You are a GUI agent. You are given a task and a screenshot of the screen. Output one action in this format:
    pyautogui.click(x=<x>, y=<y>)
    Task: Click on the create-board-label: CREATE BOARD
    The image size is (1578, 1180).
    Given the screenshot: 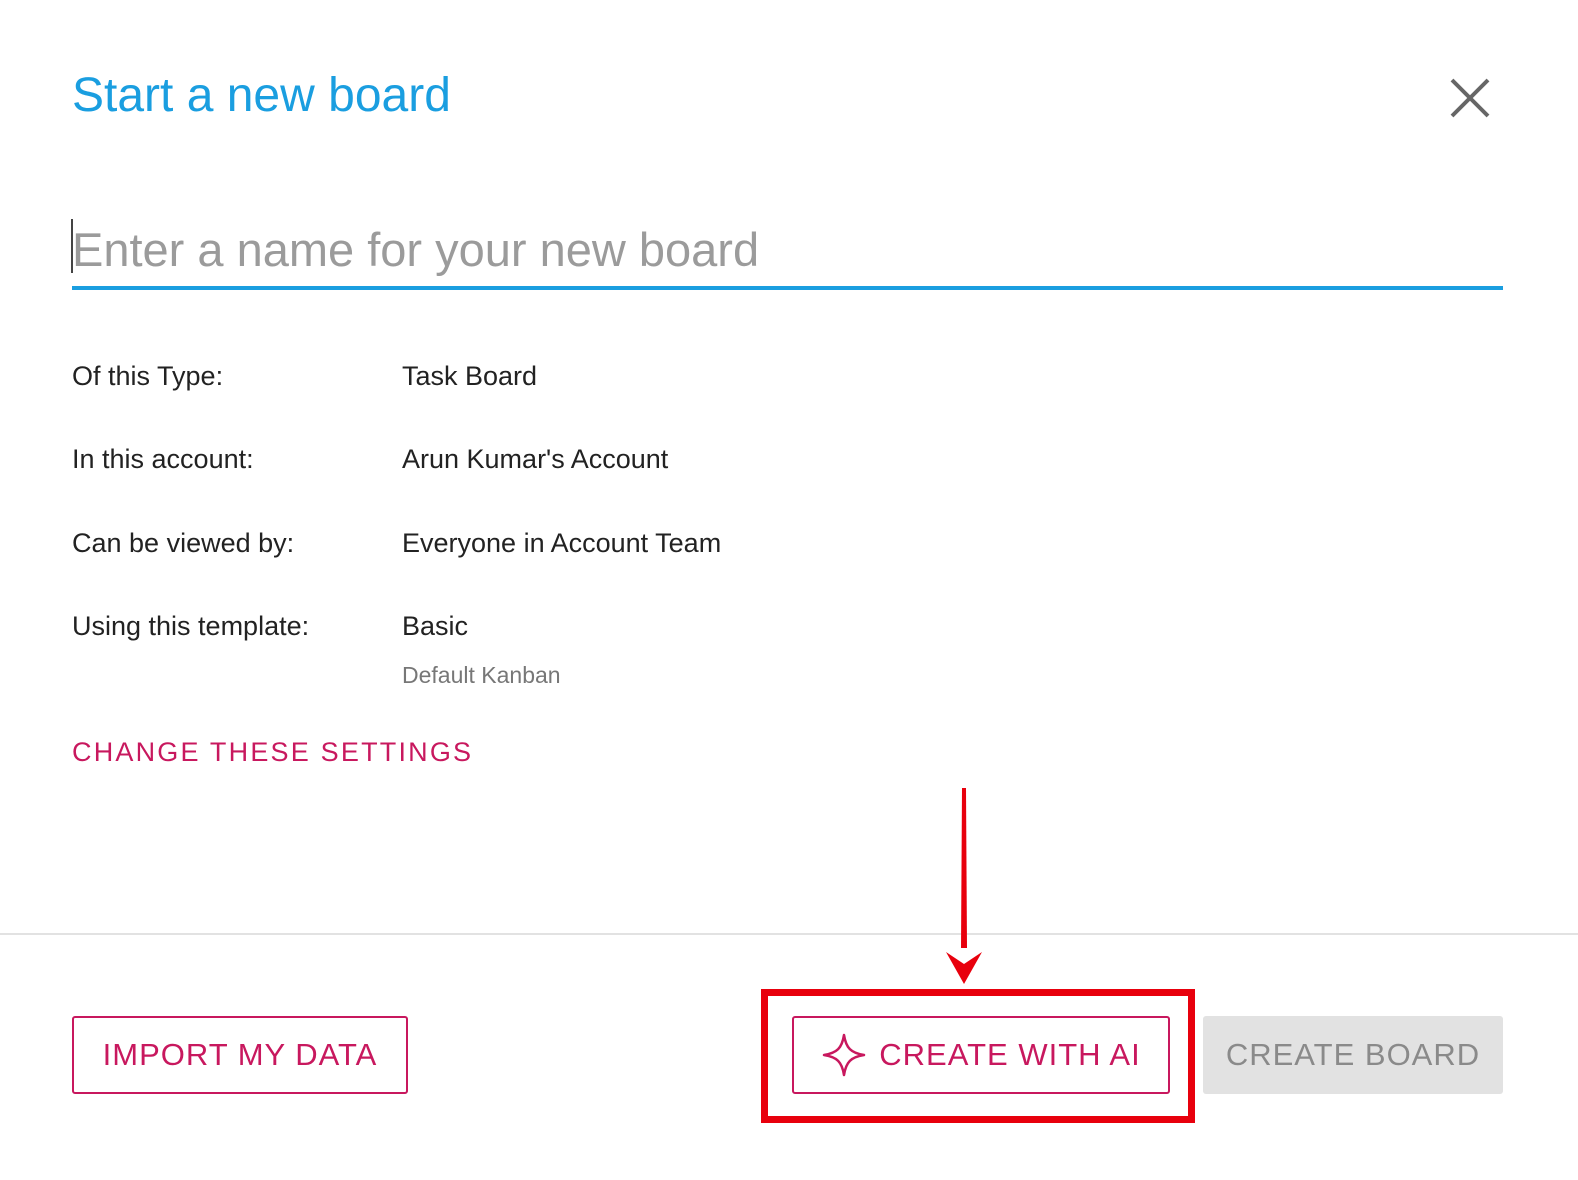 What is the action you would take?
    pyautogui.click(x=1353, y=1054)
    